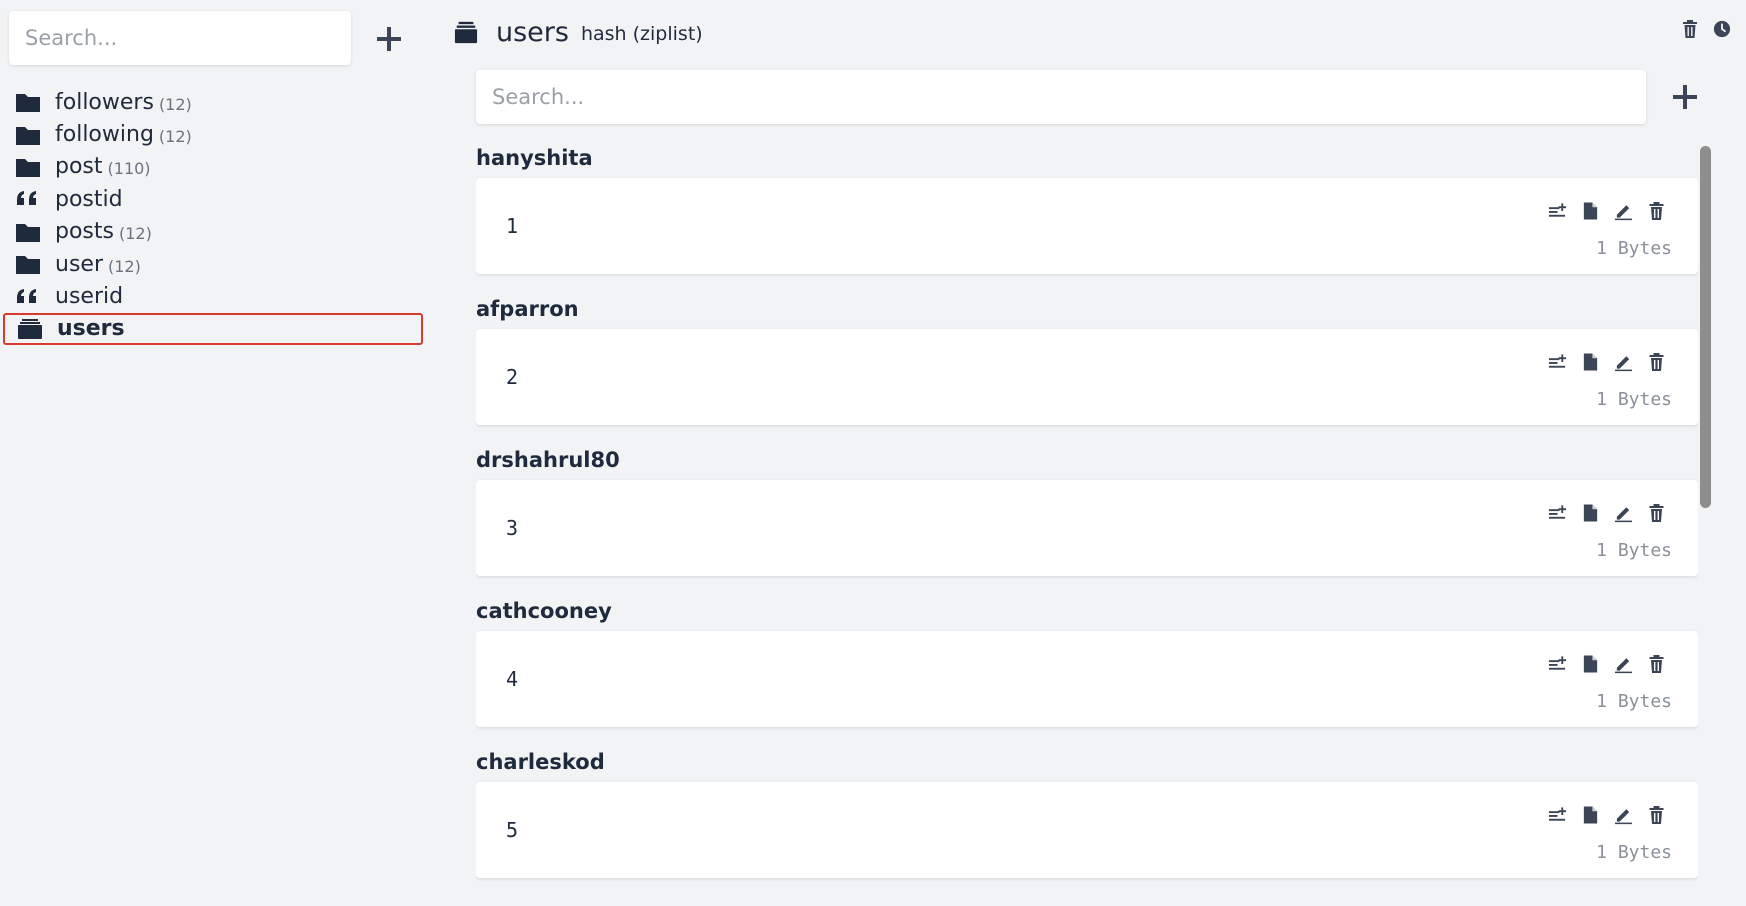  I want to click on key-item-following: following (12), so click(213, 134).